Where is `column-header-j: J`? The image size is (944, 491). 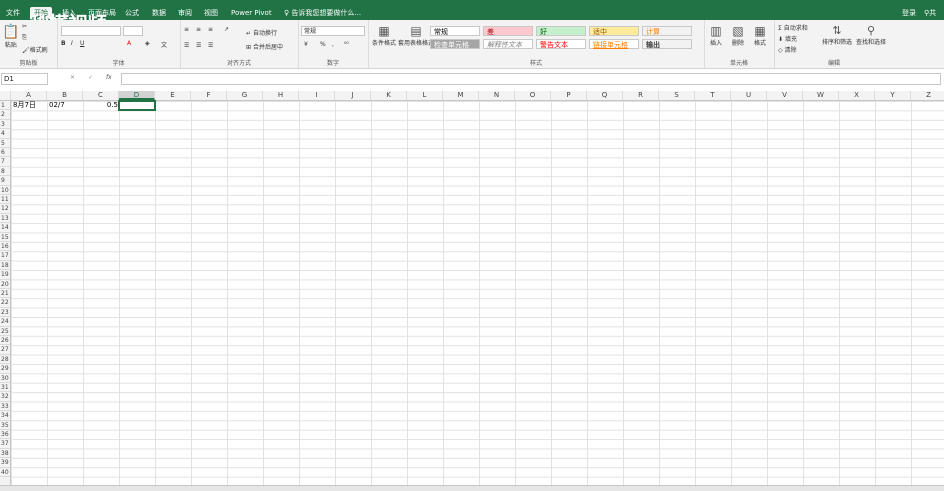
column-header-j: J is located at coordinates (353, 95).